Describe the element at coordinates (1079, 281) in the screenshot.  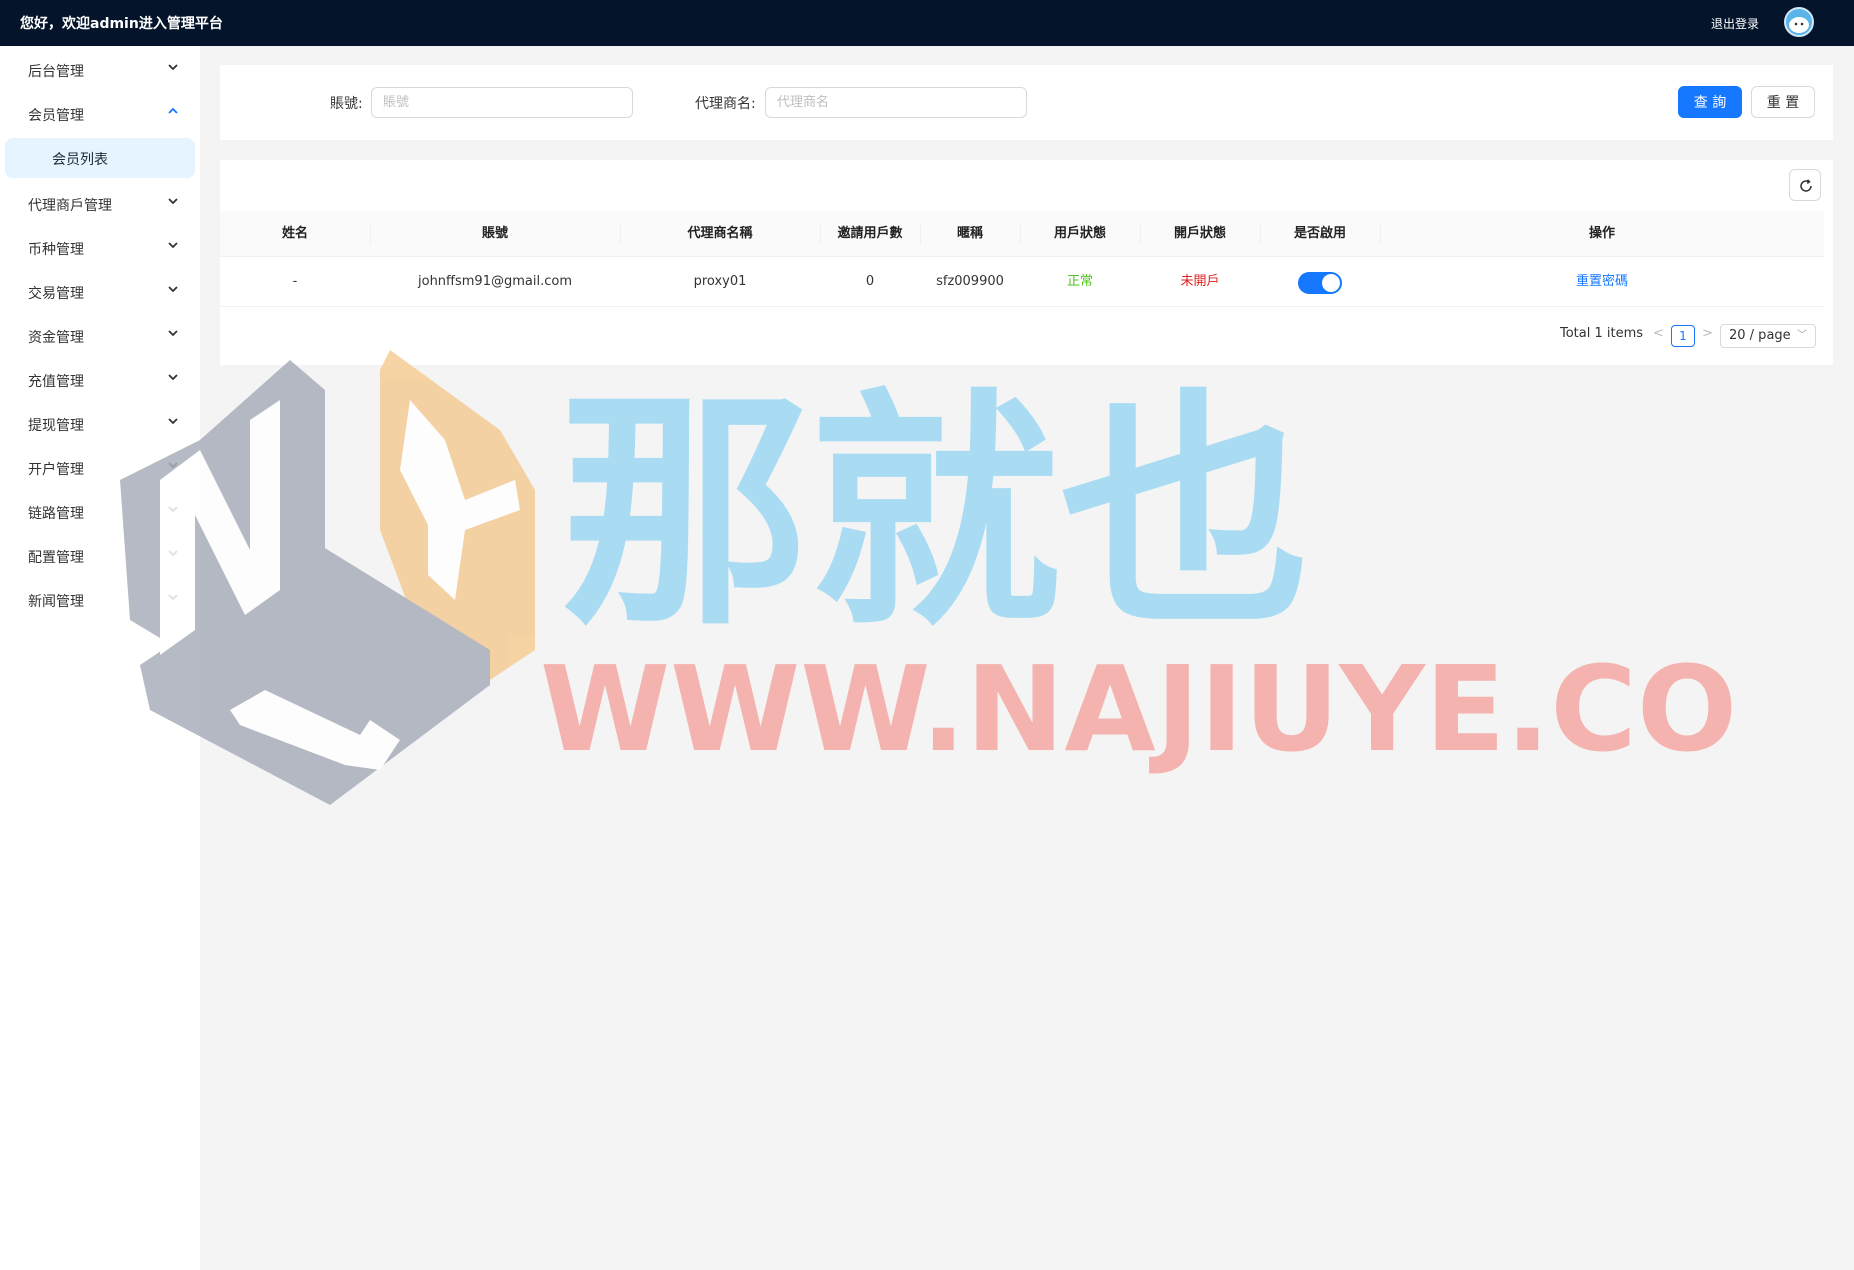
I see `cell-user-status: 正常` at that location.